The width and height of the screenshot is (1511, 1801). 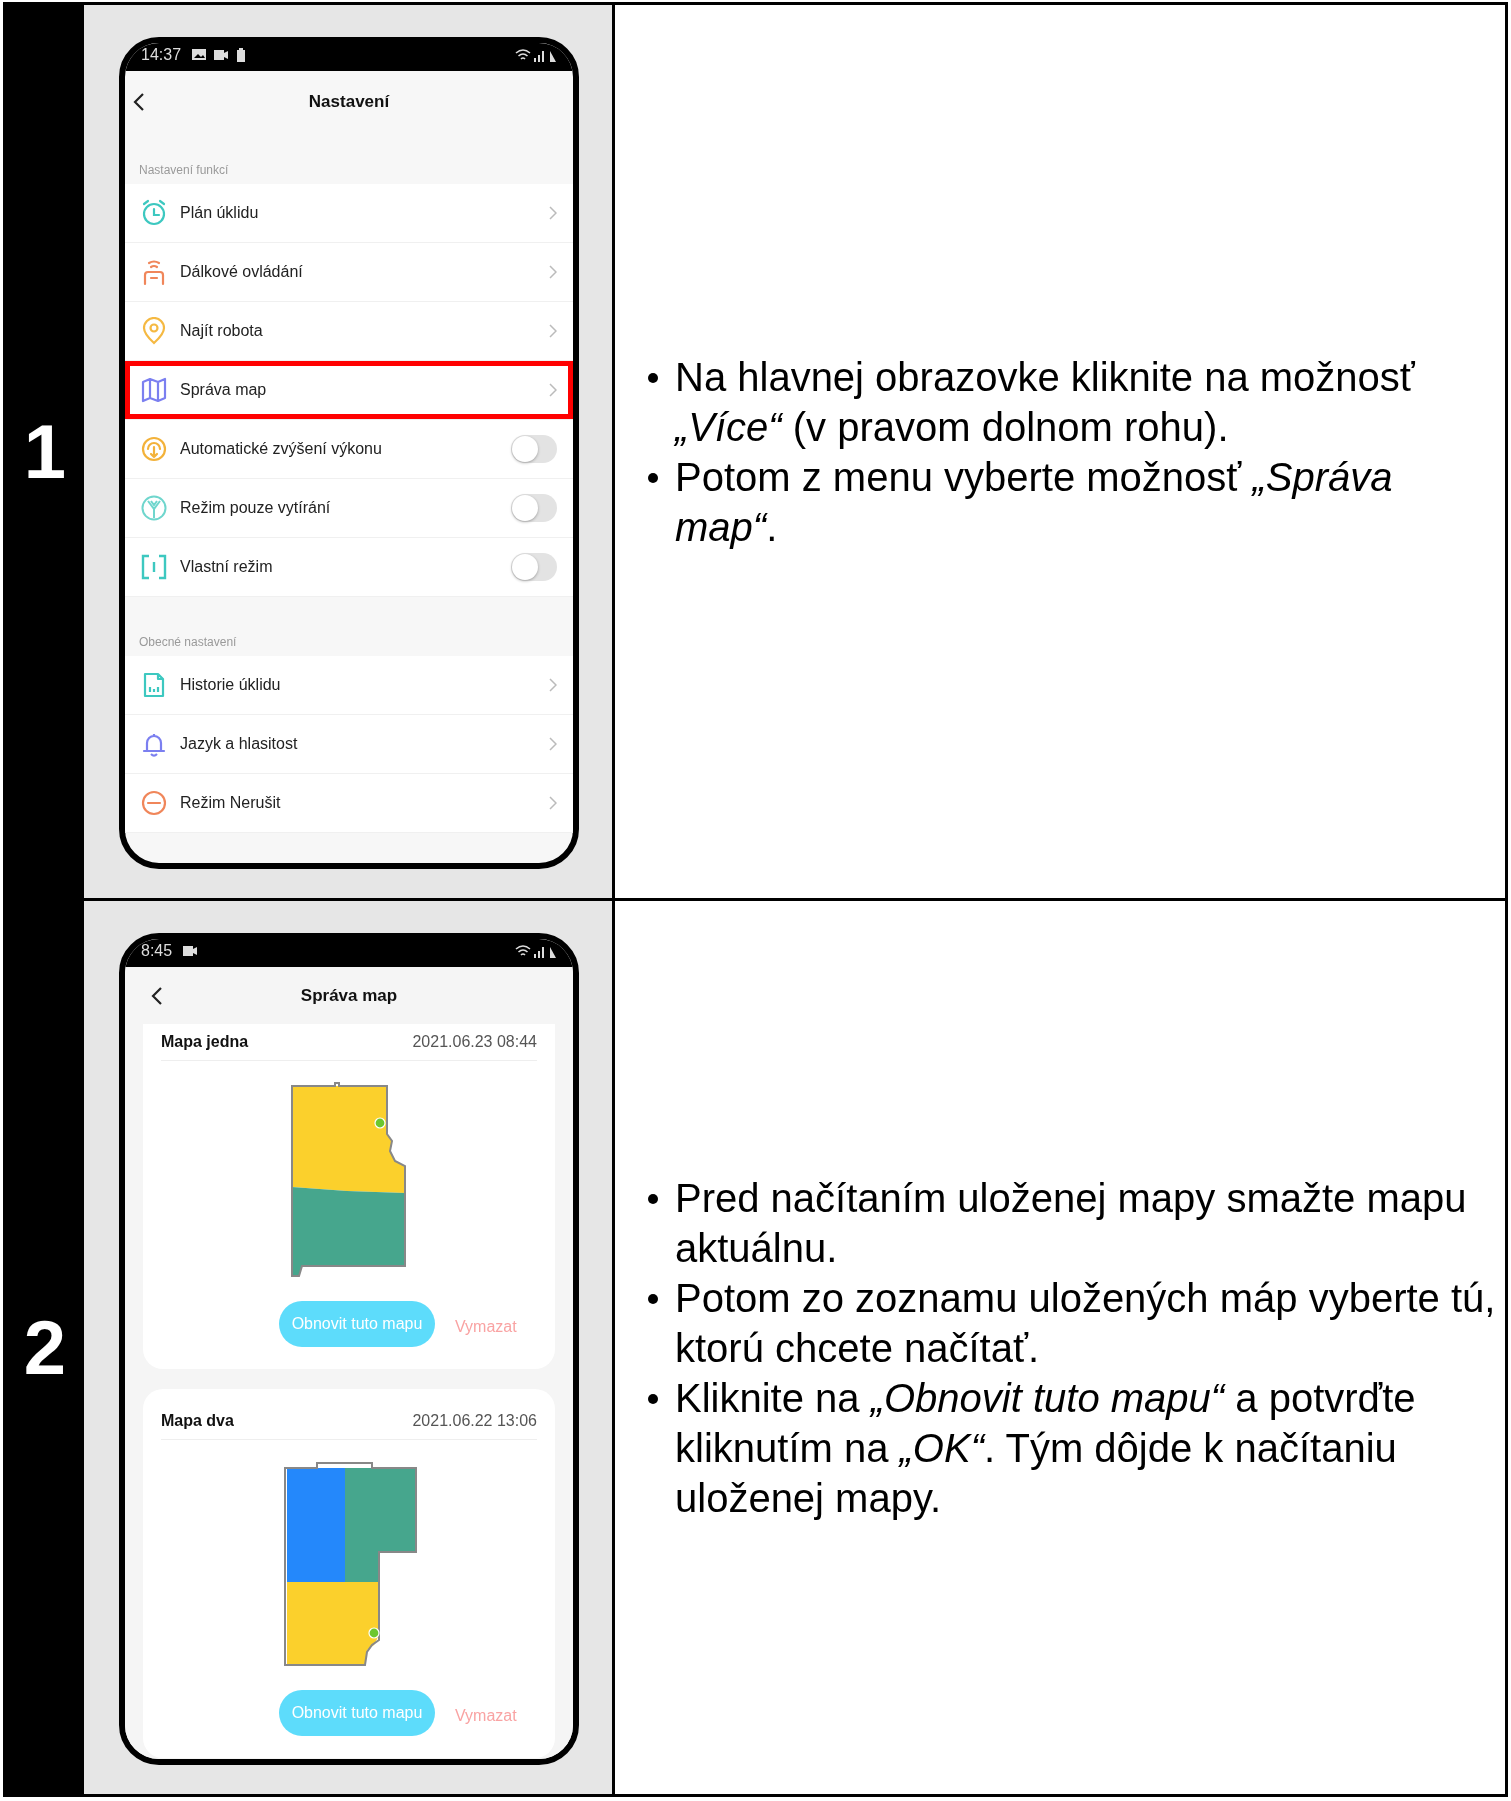 What do you see at coordinates (349, 331) in the screenshot?
I see `menu-item: Najít robota` at bounding box center [349, 331].